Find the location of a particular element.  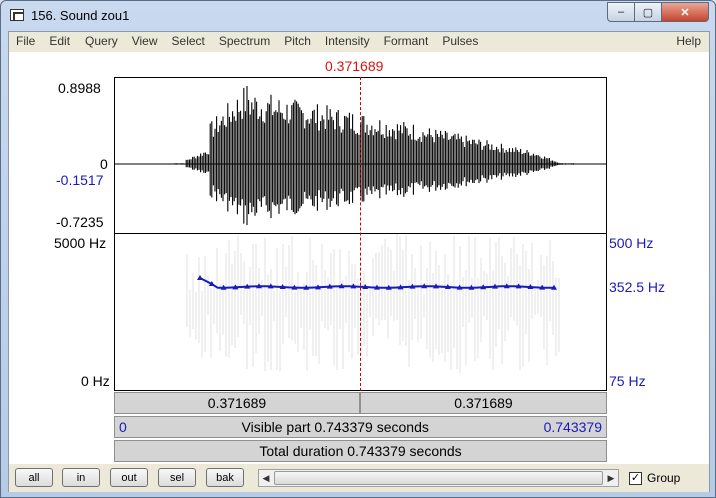

time-left-bar: 0.371689 is located at coordinates (237, 403).